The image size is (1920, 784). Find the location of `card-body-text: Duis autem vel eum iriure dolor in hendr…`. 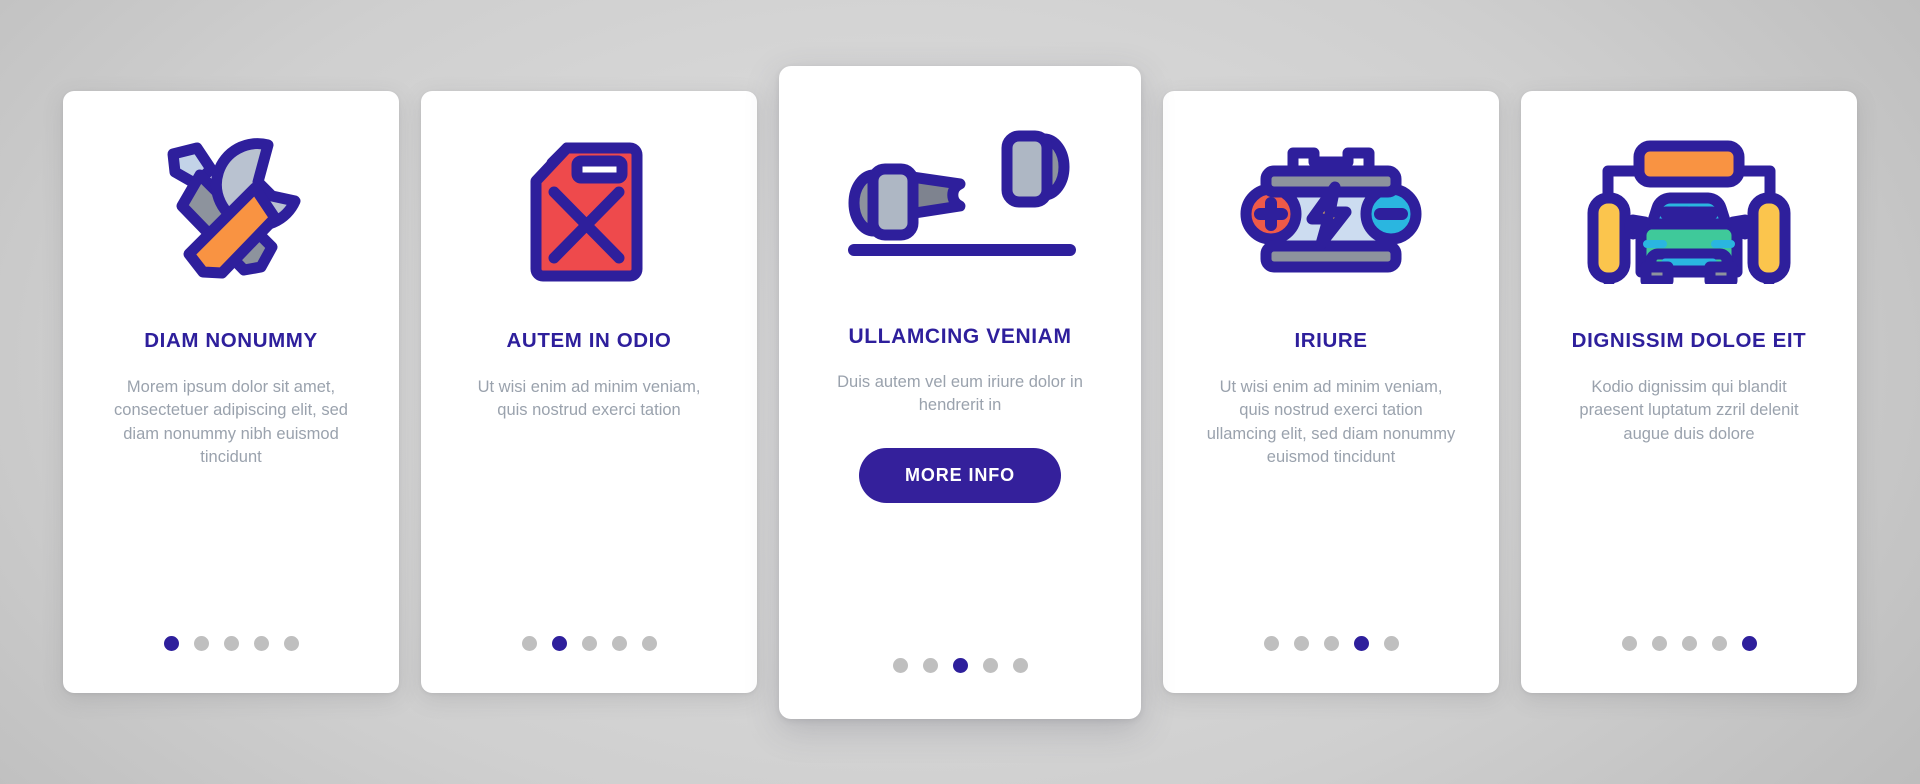

card-body-text: Duis autem vel eum iriure dolor in hendr… is located at coordinates (960, 393).